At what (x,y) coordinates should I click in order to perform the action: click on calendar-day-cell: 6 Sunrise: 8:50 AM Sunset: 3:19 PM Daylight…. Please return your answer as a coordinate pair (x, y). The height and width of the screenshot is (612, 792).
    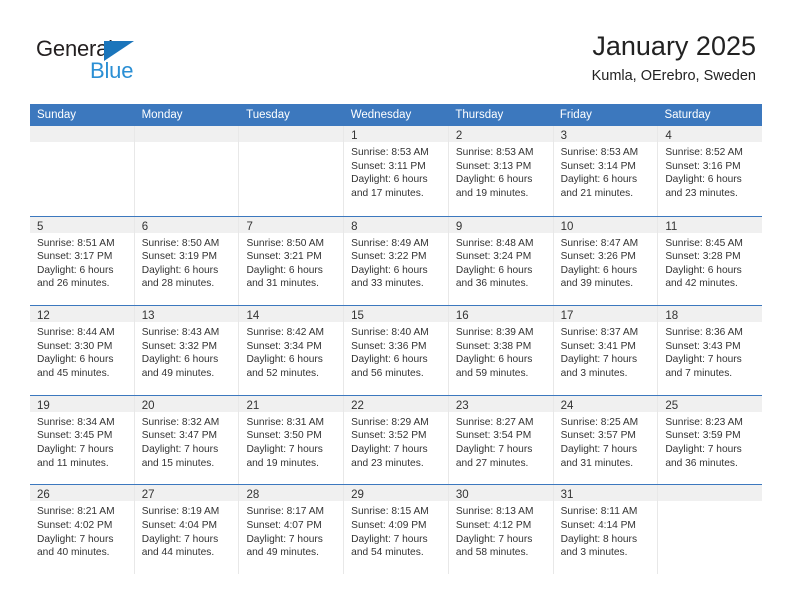
    Looking at the image, I should click on (187, 261).